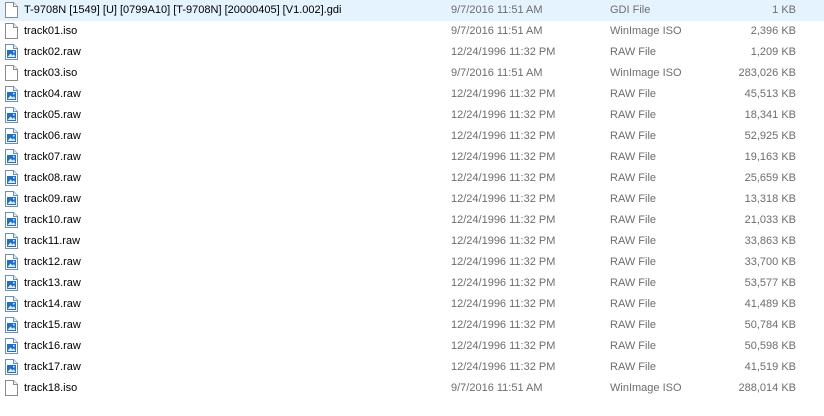  Describe the element at coordinates (770, 346) in the screenshot. I see `file-size: 50,598 KB` at that location.